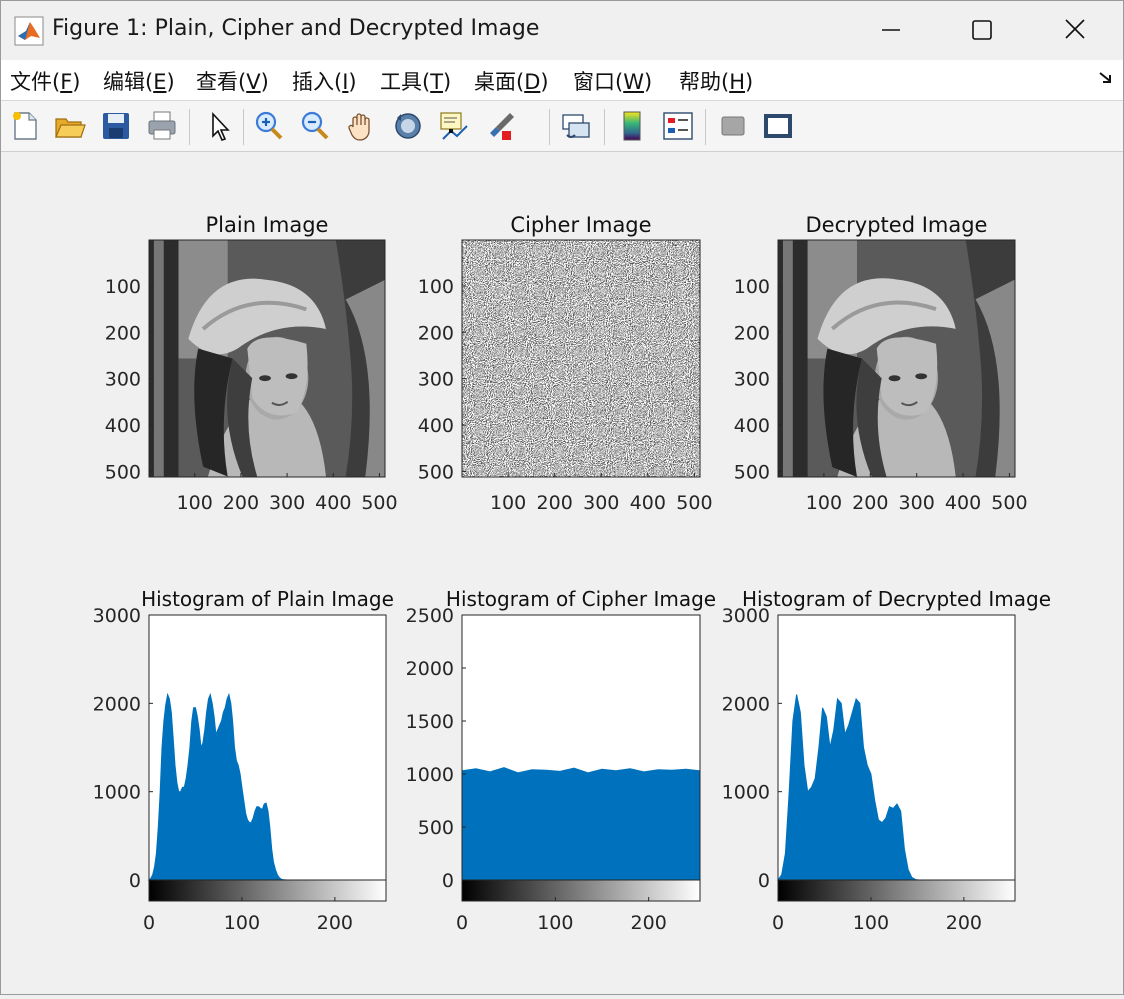 The image size is (1124, 999). Describe the element at coordinates (891, 30) in the screenshot. I see `minimize-button` at that location.